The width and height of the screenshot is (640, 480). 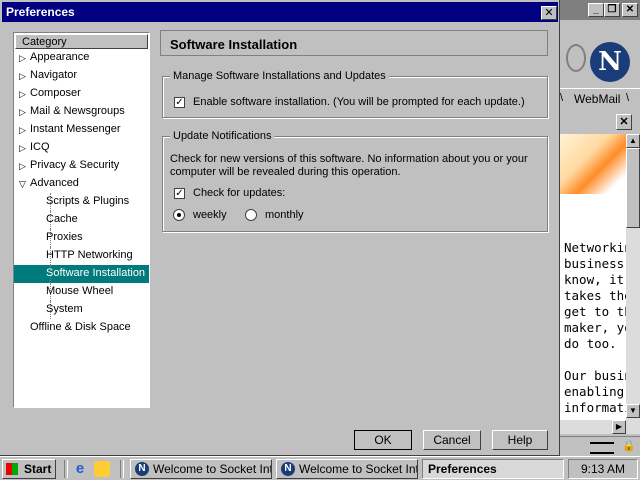 I want to click on page-text-line: business., so click(x=595, y=263).